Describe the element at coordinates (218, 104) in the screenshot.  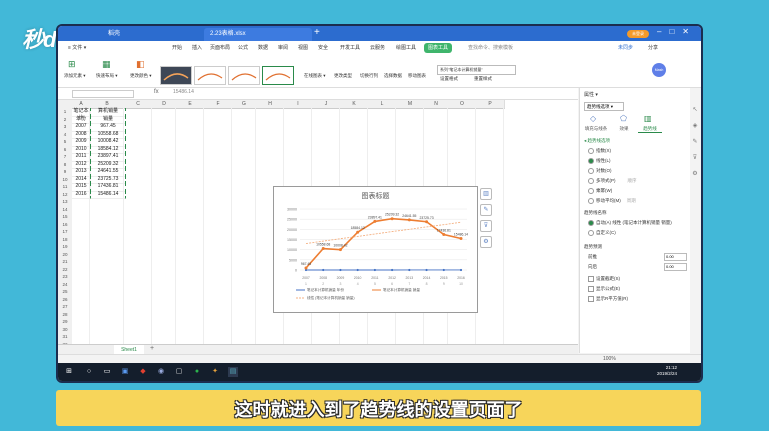
I see `column-header: F` at that location.